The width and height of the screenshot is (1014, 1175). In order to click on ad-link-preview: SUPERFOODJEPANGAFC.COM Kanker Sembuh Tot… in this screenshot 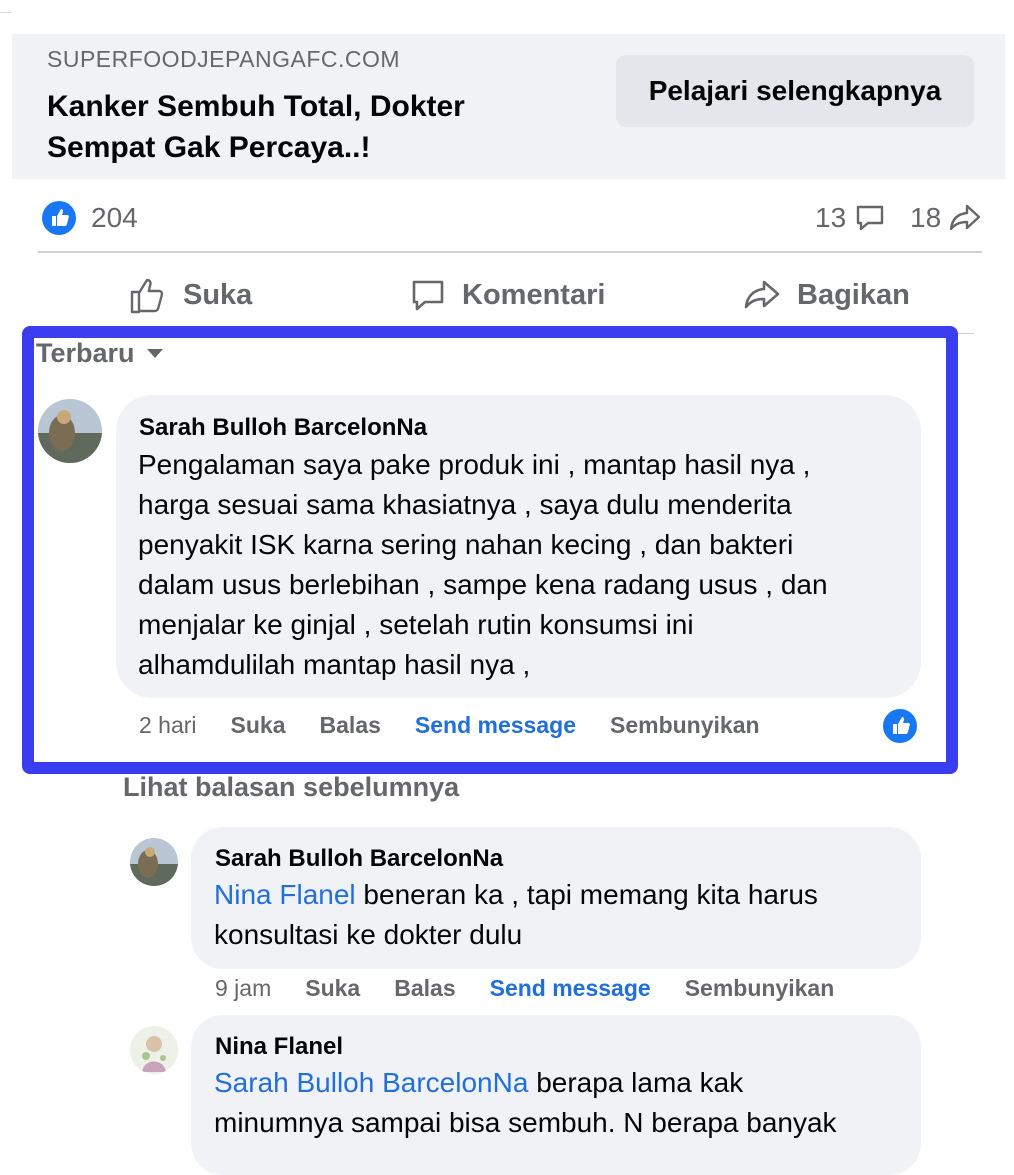, I will do `click(508, 106)`.